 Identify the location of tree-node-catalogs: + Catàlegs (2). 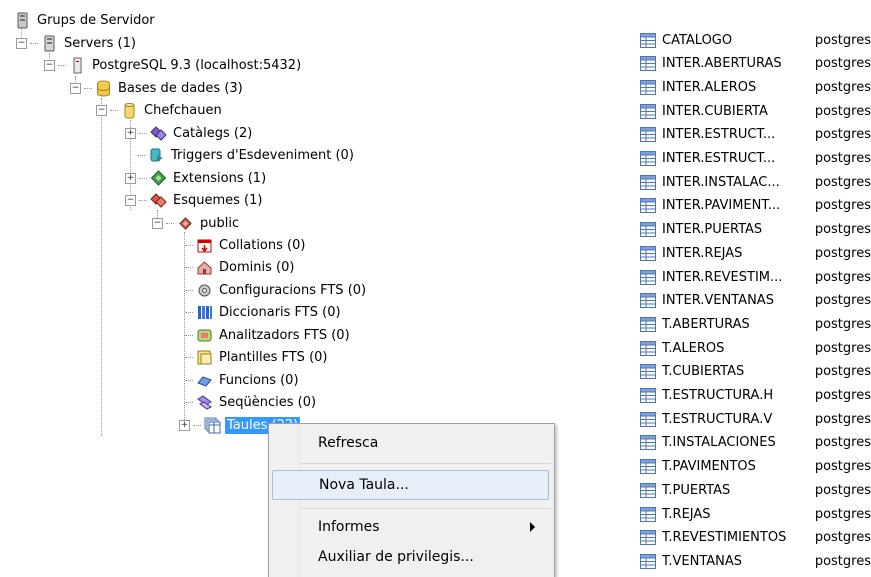
(189, 133).